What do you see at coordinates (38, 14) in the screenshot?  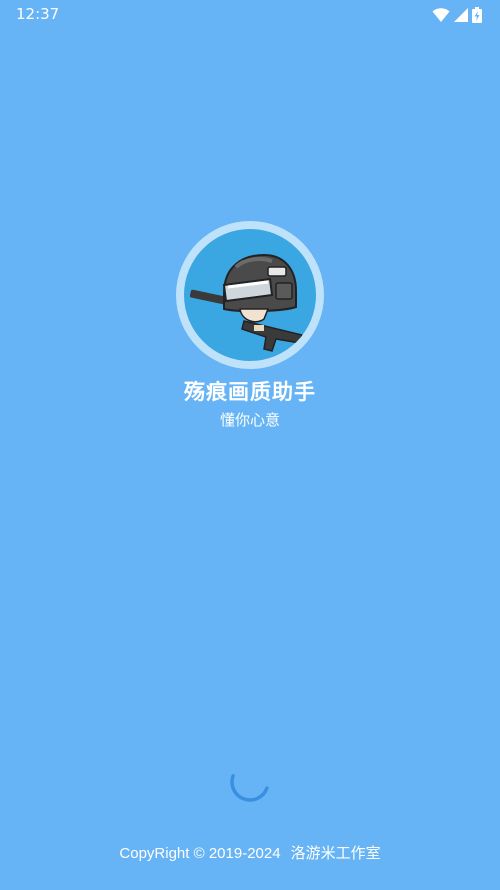 I see `status-time: 12:37` at bounding box center [38, 14].